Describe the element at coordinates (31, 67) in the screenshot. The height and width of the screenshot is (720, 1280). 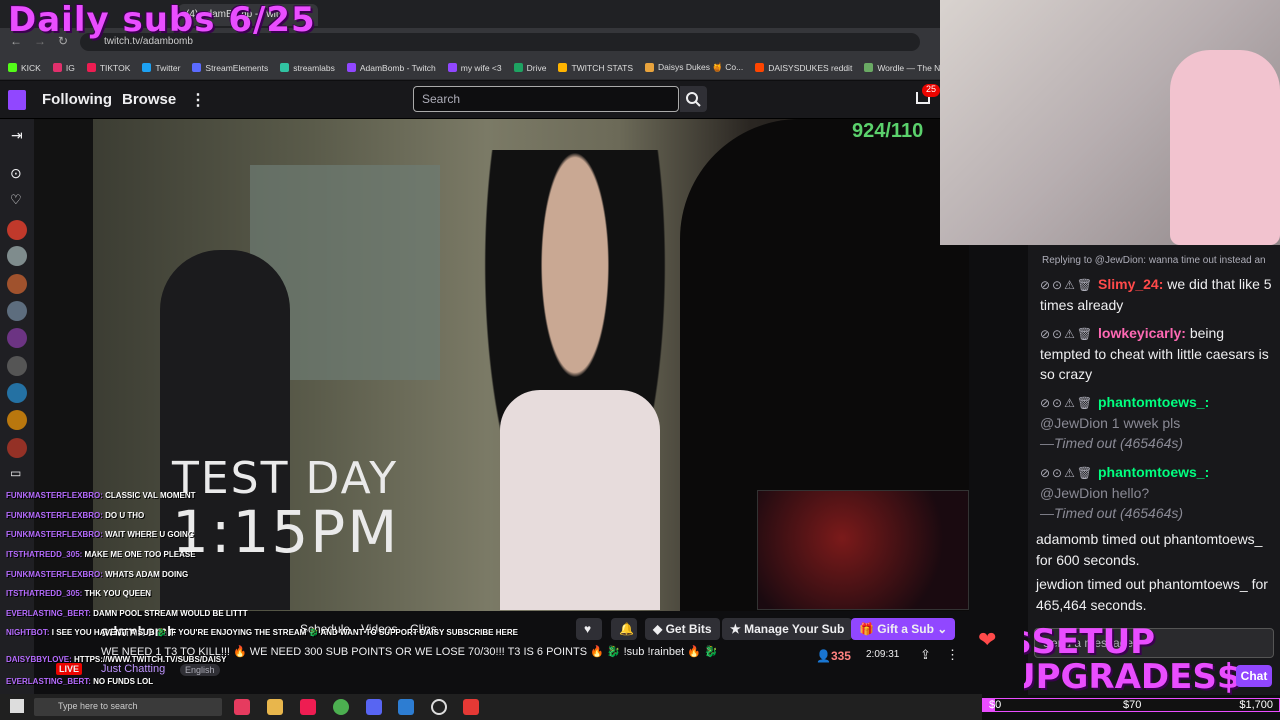
I see `bookmark-label: KICK` at that location.